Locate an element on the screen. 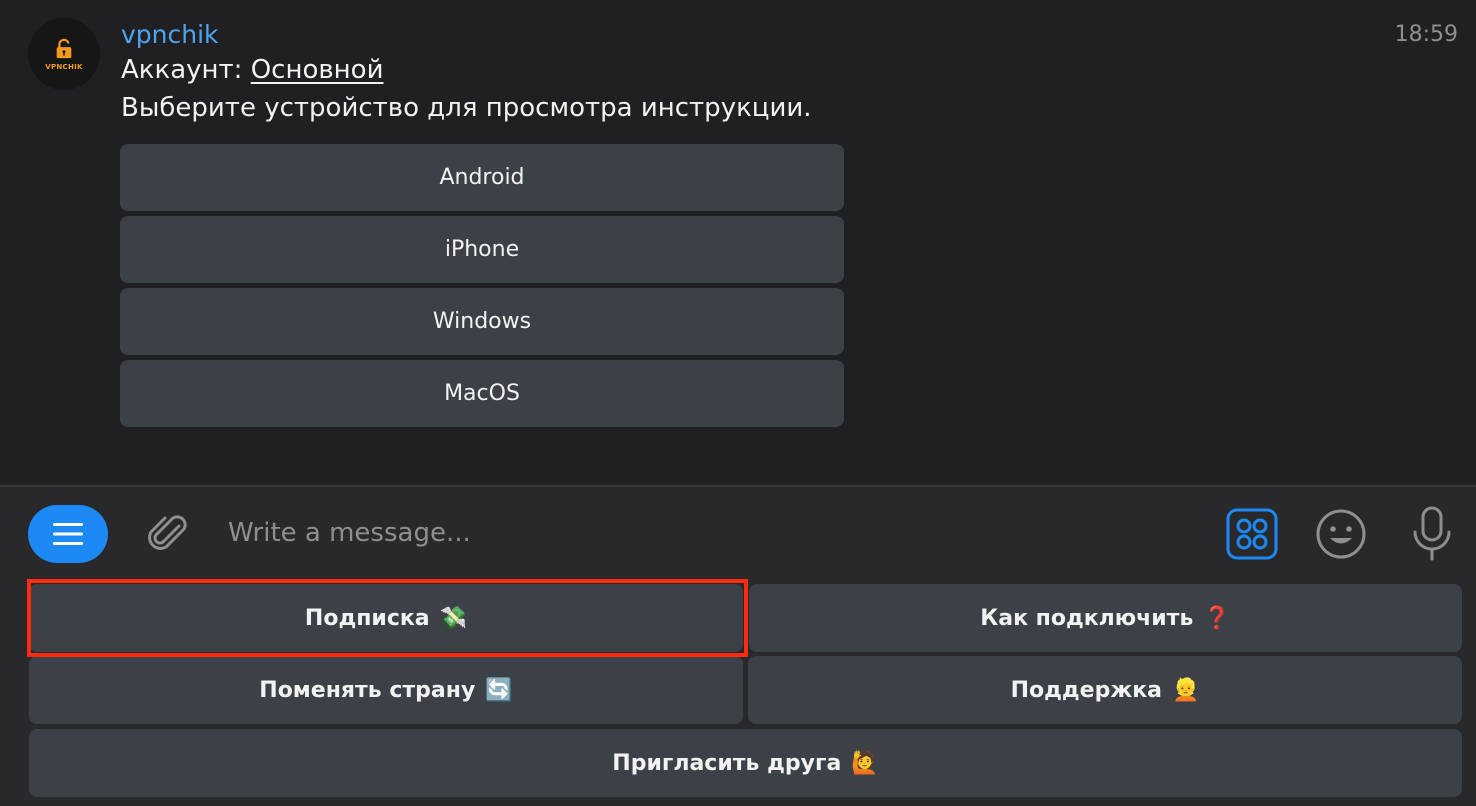 Image resolution: width=1476 pixels, height=806 pixels. account-line: Аккаунт: Основной is located at coordinates (252, 70).